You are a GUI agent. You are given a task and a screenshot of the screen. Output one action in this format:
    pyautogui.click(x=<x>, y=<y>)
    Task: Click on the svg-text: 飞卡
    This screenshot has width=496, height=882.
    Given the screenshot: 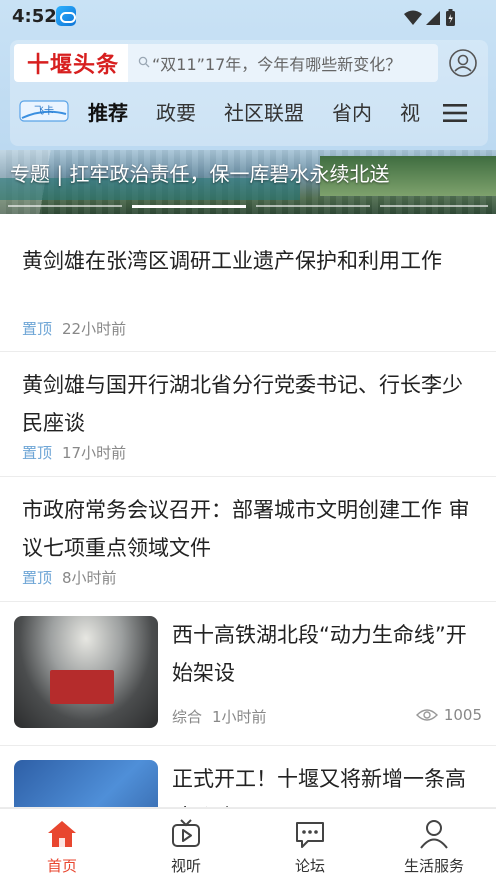 What is the action you would take?
    pyautogui.click(x=44, y=110)
    